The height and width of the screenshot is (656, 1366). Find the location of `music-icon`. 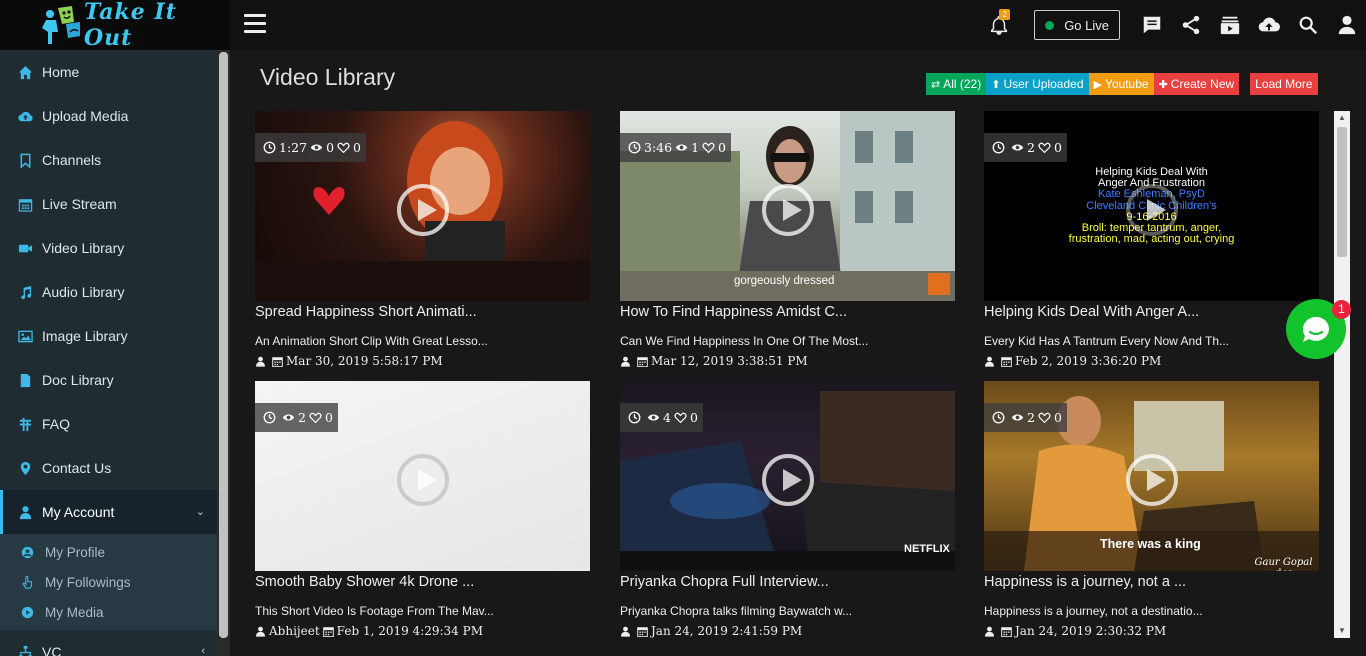

music-icon is located at coordinates (25, 292).